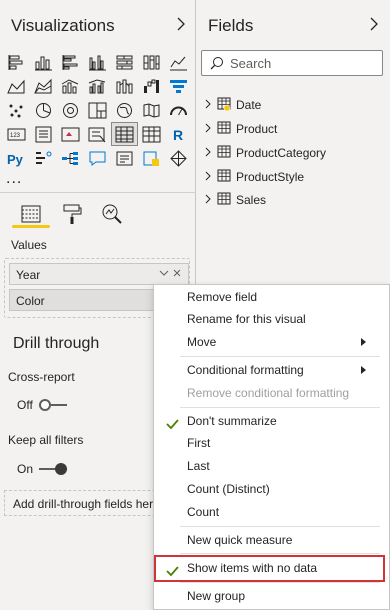 This screenshot has height=610, width=390. What do you see at coordinates (203, 512) in the screenshot?
I see `menu-item-label: Count` at bounding box center [203, 512].